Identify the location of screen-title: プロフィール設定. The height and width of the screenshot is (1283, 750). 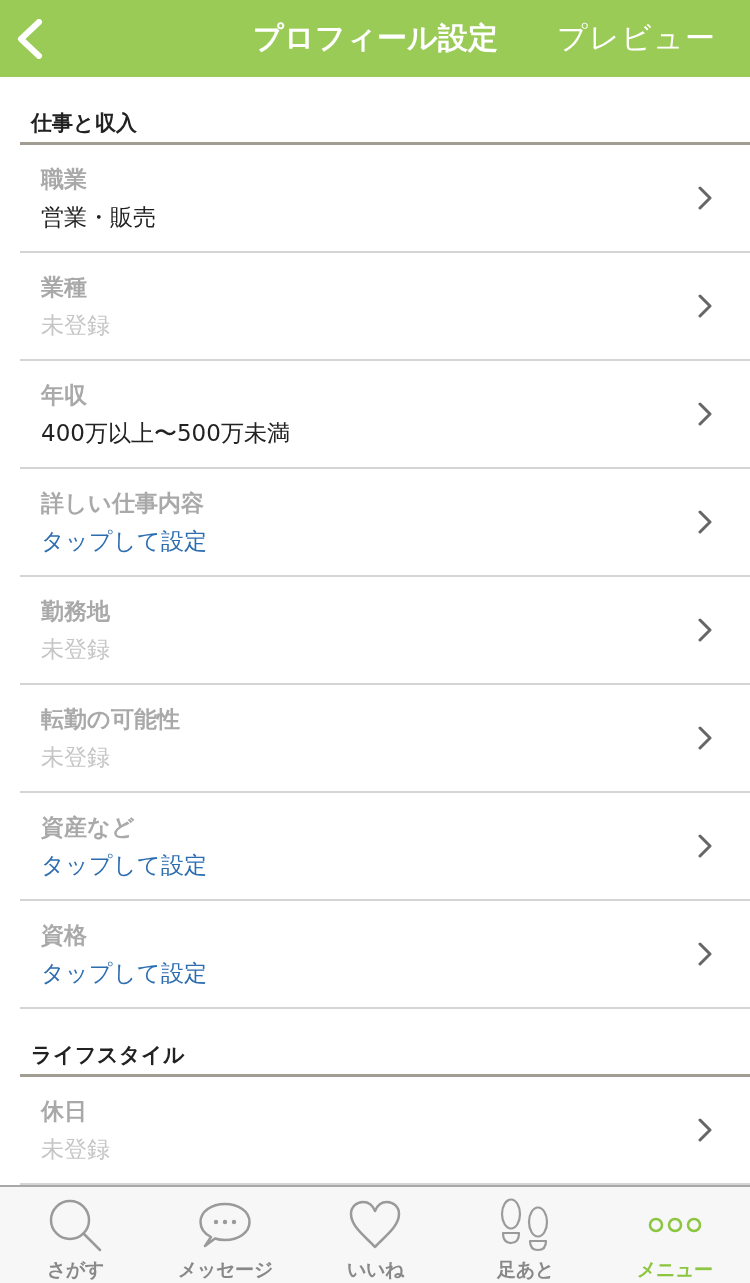
(375, 38).